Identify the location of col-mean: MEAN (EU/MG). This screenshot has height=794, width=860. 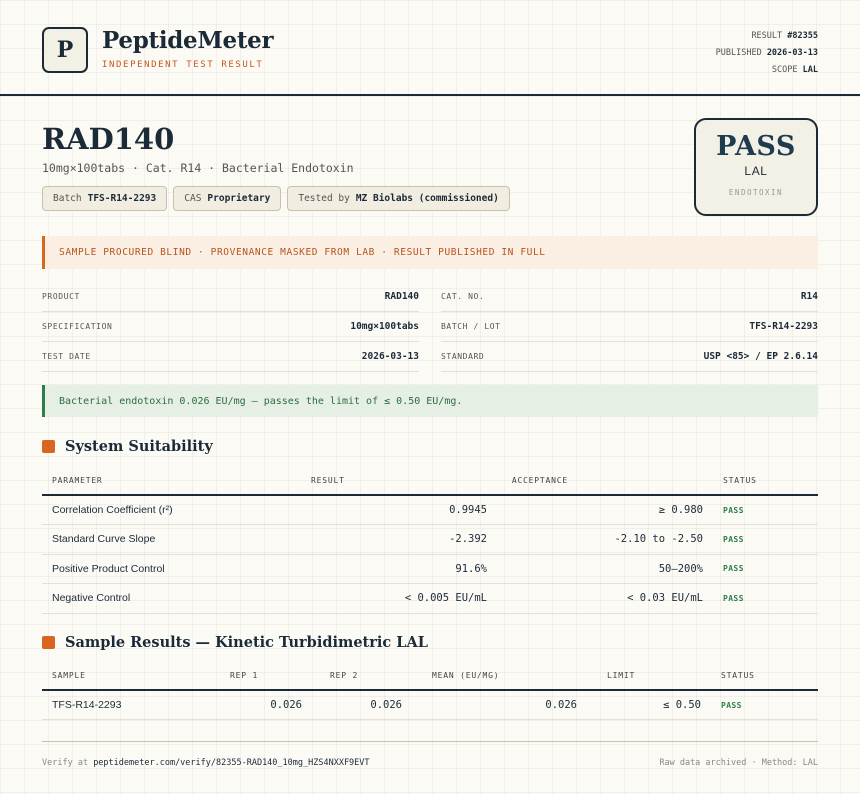
(499, 676).